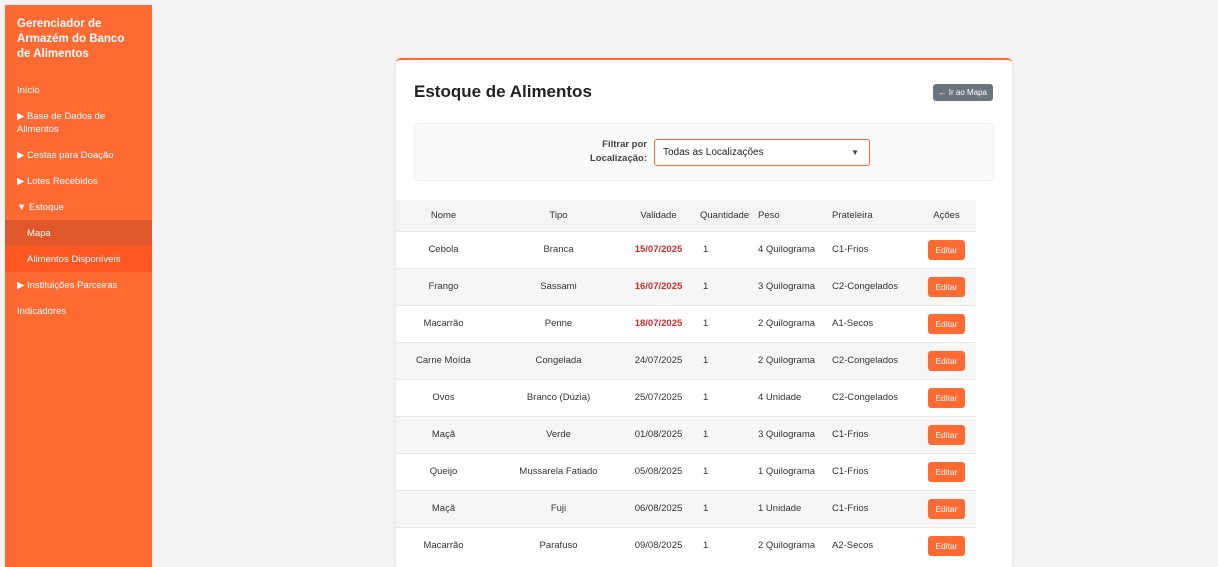 Image resolution: width=1218 pixels, height=567 pixels. I want to click on sidebar-item-alimentos-disponiveis: Alimentos Disponíveis, so click(78, 259).